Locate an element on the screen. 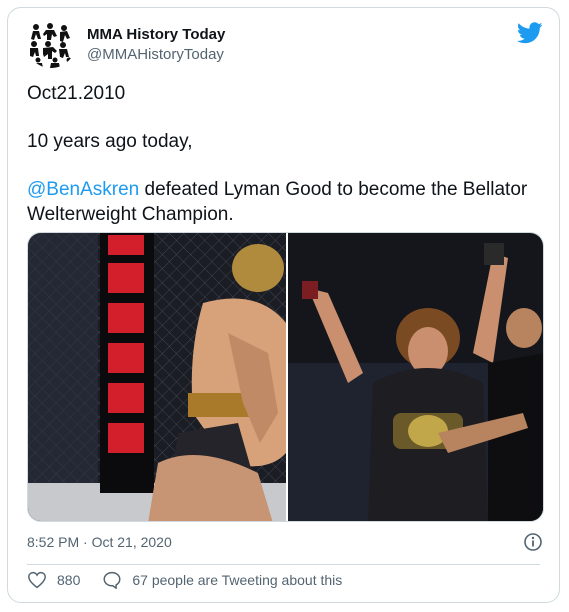 This screenshot has height=612, width=569. tweet-intro-line: 10 years ago today, is located at coordinates (110, 141).